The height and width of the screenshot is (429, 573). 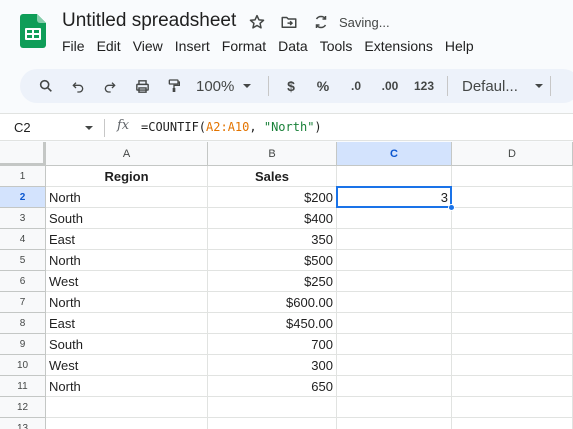 I want to click on menu-insert: Insert, so click(x=192, y=46).